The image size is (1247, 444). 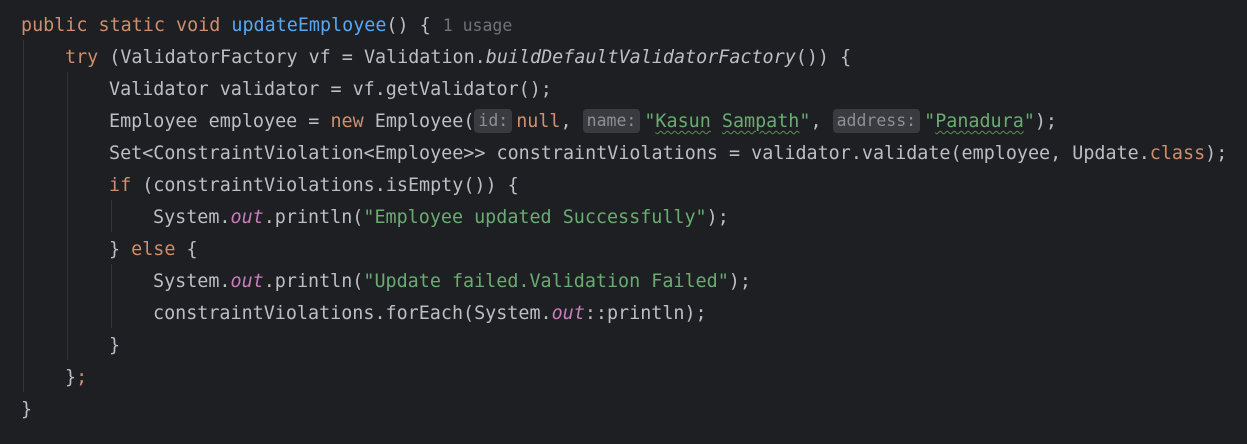 I want to click on keyword-class: class, so click(x=1177, y=153).